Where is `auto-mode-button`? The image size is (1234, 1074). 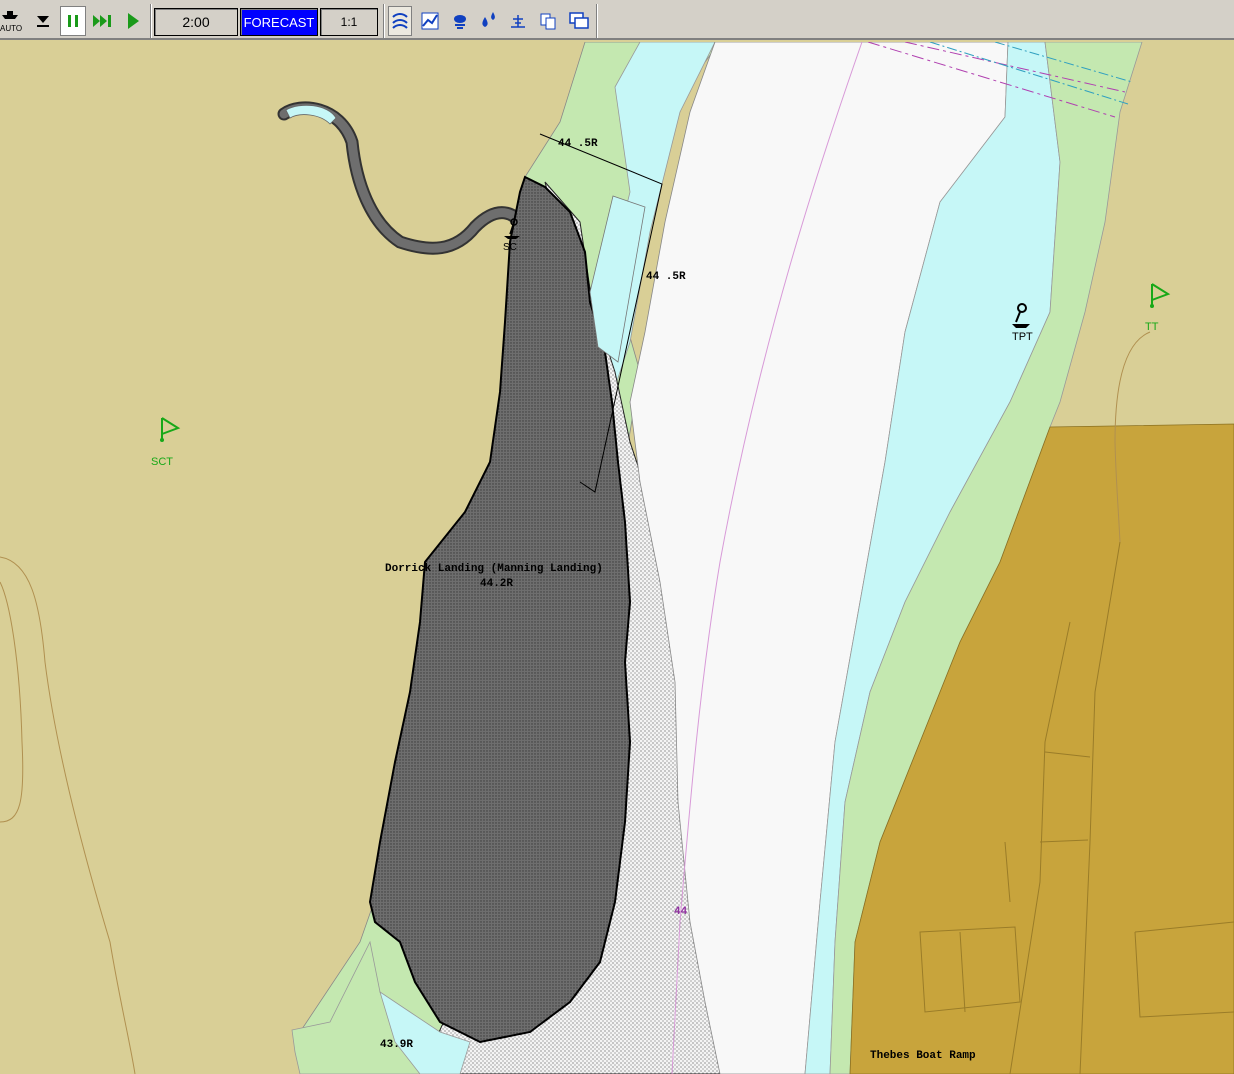 auto-mode-button is located at coordinates (10, 14).